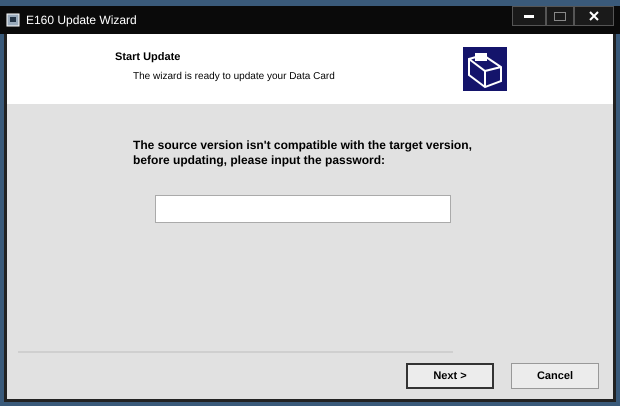 The width and height of the screenshot is (620, 406). What do you see at coordinates (148, 57) in the screenshot?
I see `header-title: Start Update` at bounding box center [148, 57].